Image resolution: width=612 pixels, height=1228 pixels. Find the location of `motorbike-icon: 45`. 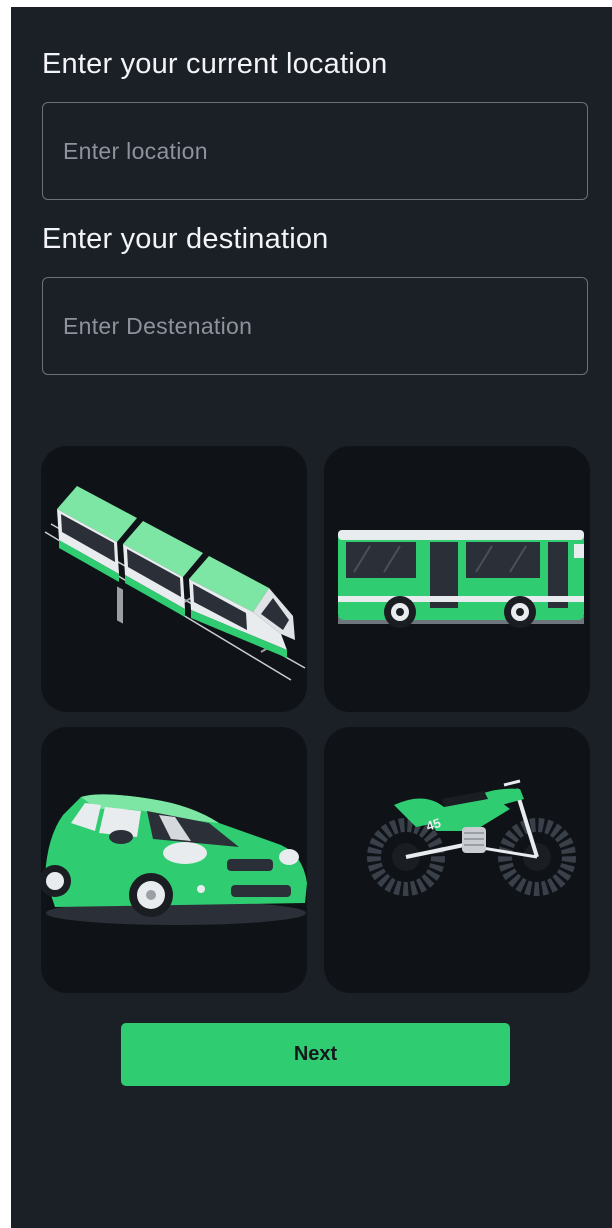

motorbike-icon: 45 is located at coordinates (471, 837).